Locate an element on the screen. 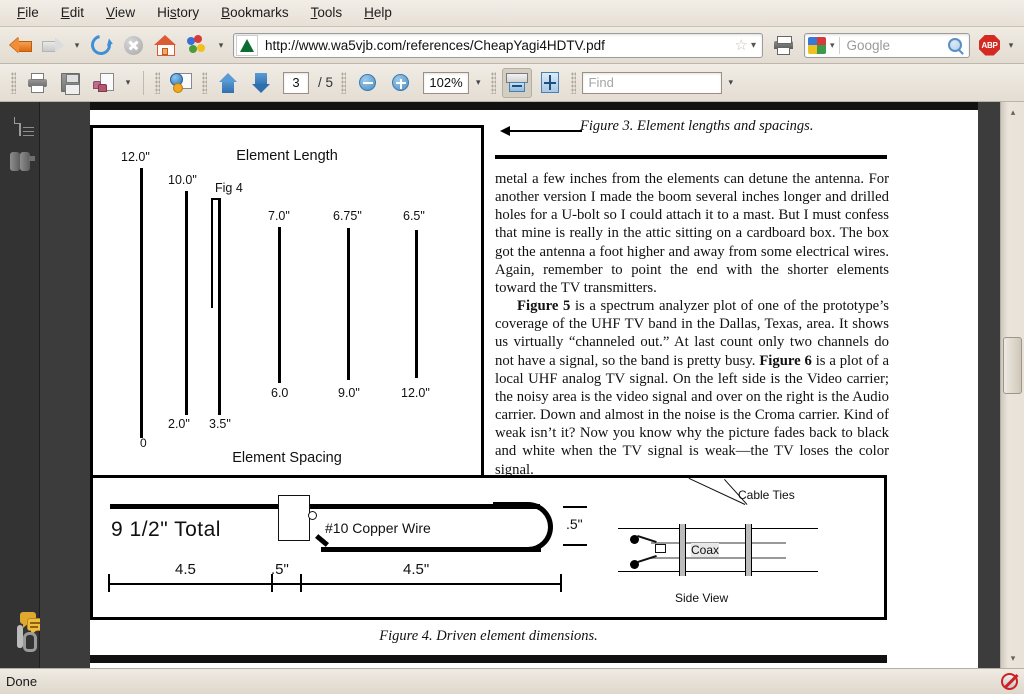  vertical-scrollbar: ▴ ▾ is located at coordinates (1012, 385).